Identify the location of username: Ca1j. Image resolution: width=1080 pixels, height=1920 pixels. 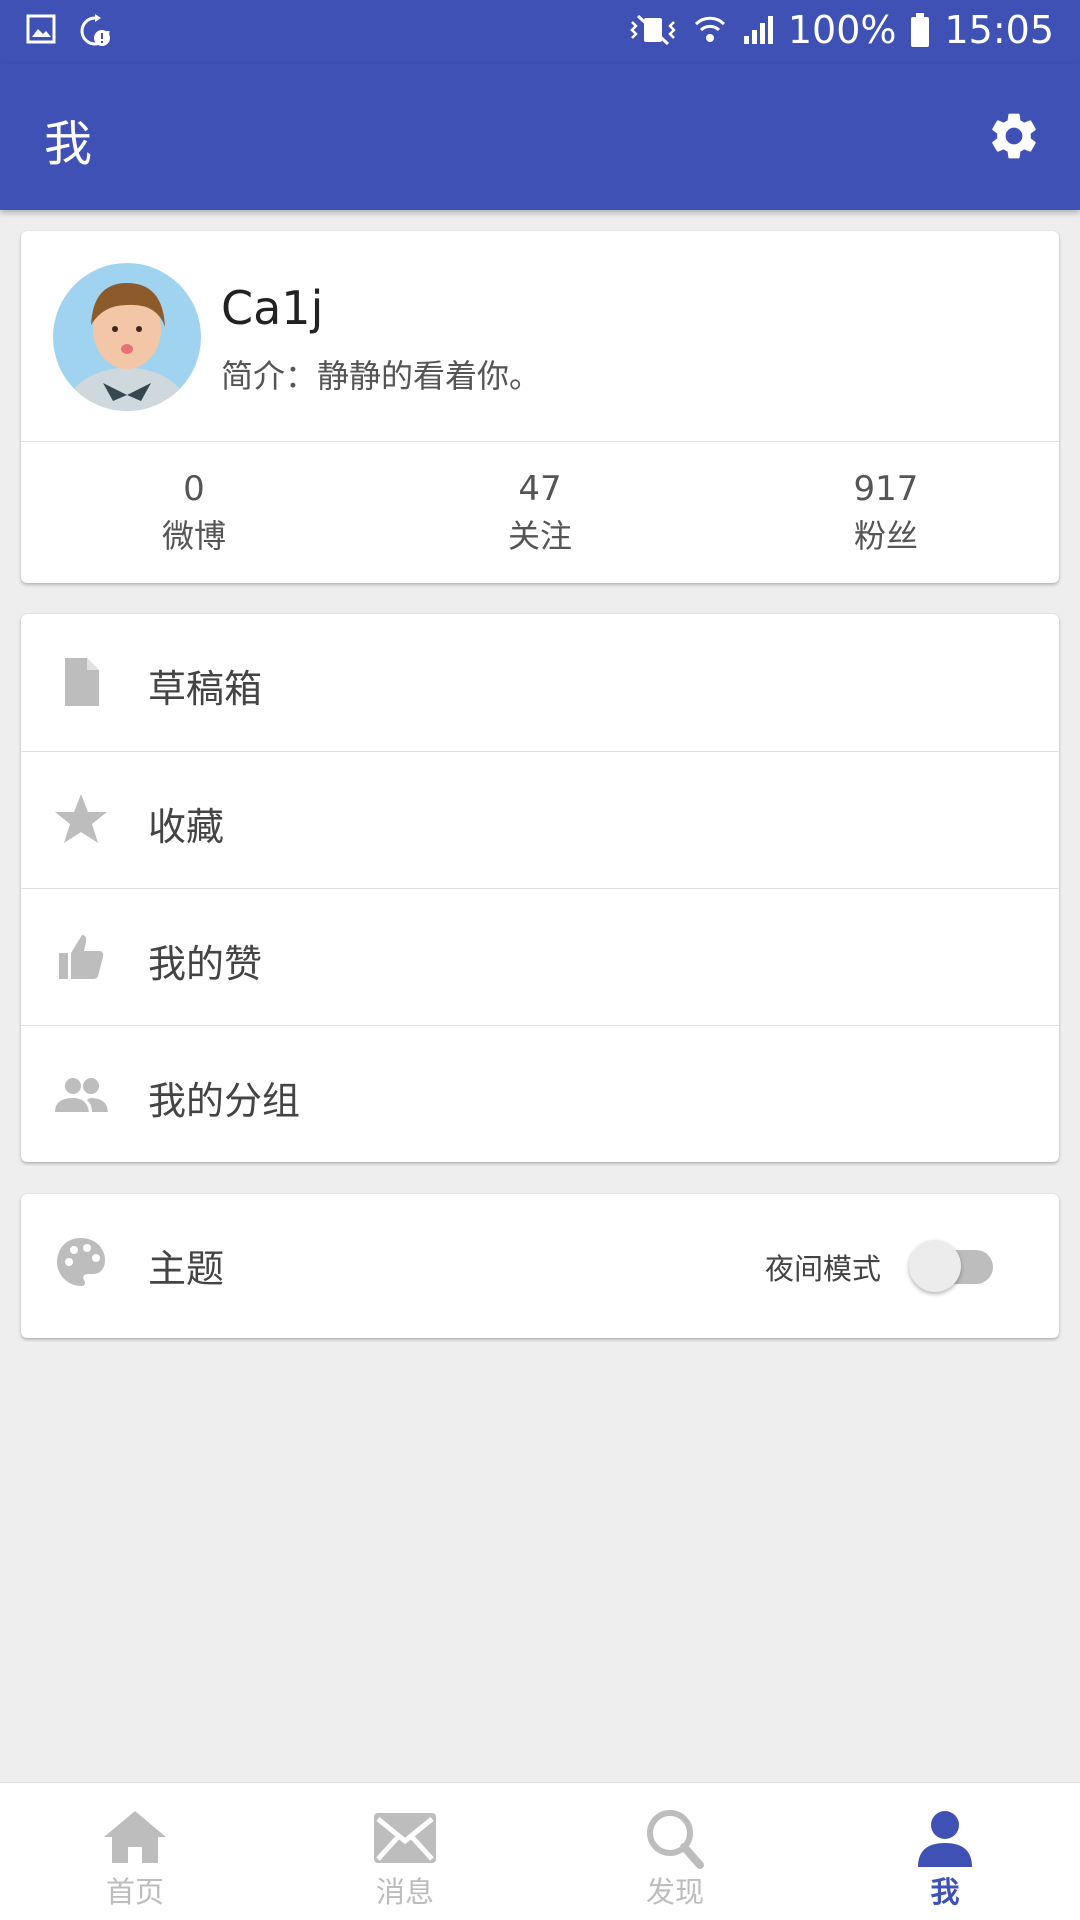
(272, 308).